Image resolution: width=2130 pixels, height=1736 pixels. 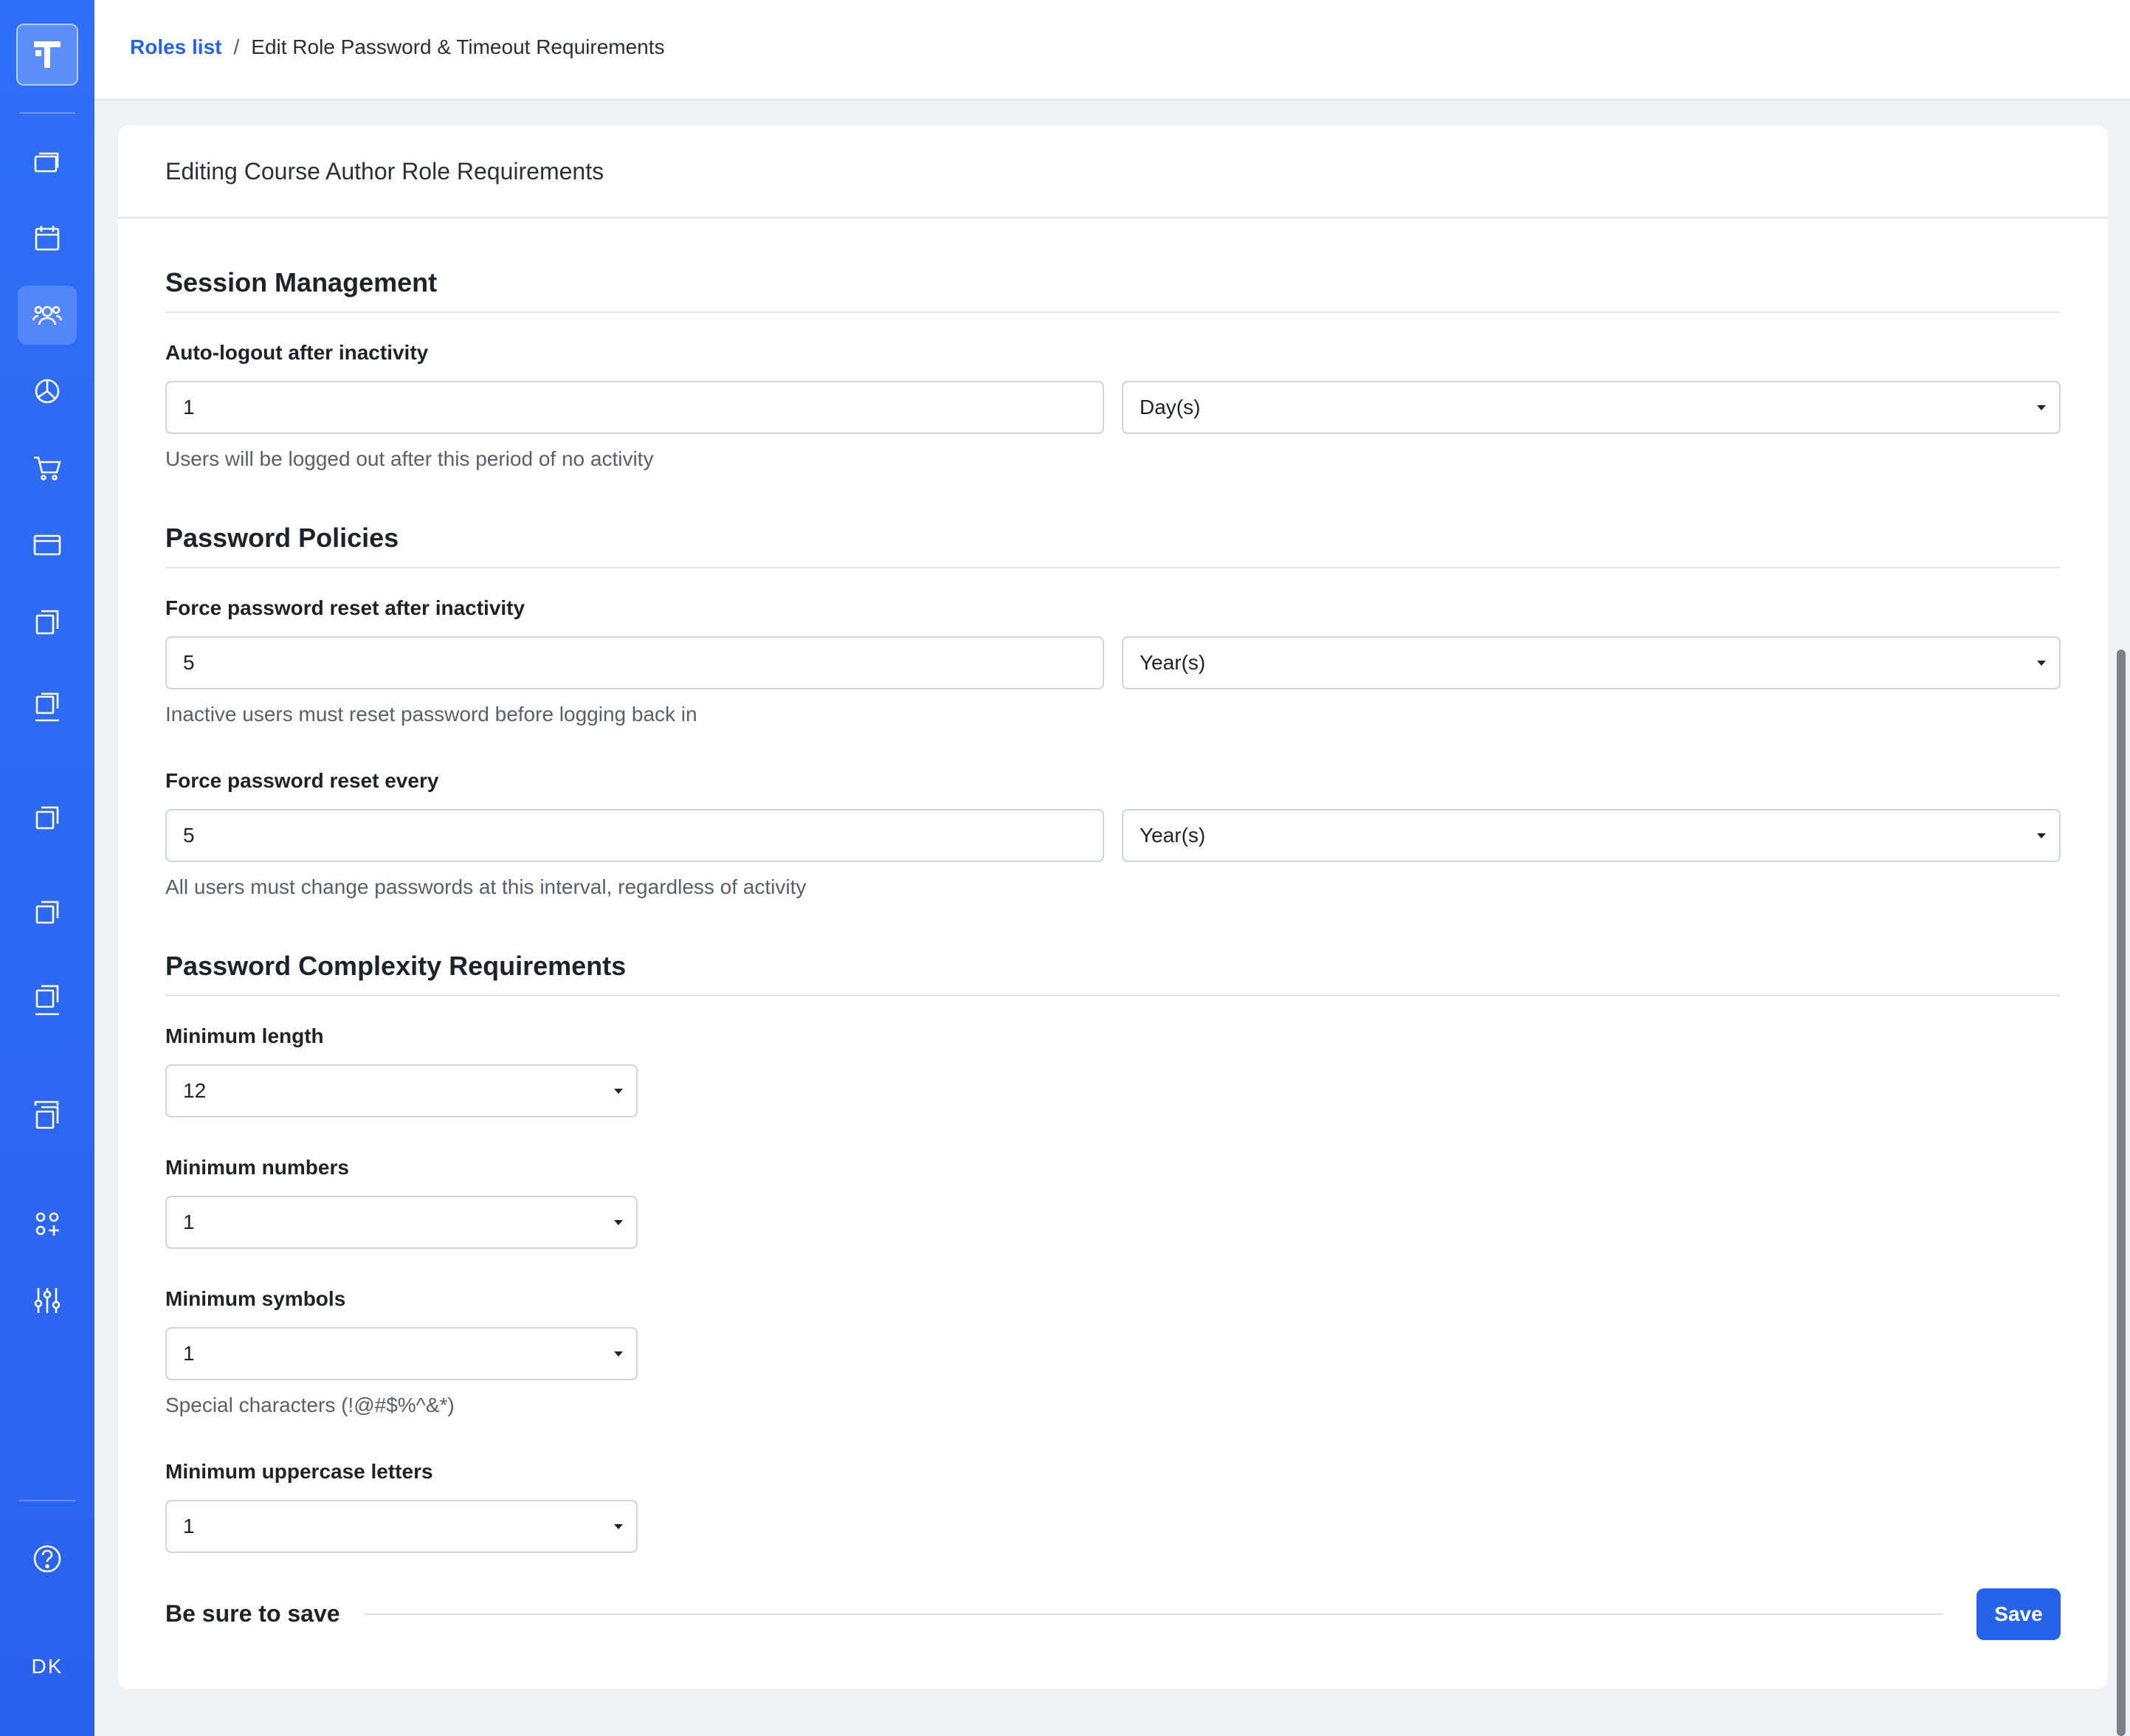 I want to click on section-title-password: Password Policies, so click(x=282, y=538).